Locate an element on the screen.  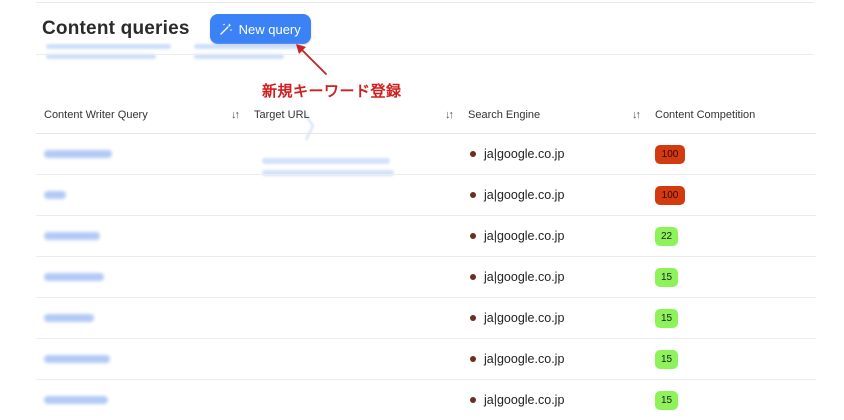
column-header-query: Content Writer Query ↓↑ is located at coordinates (141, 115).